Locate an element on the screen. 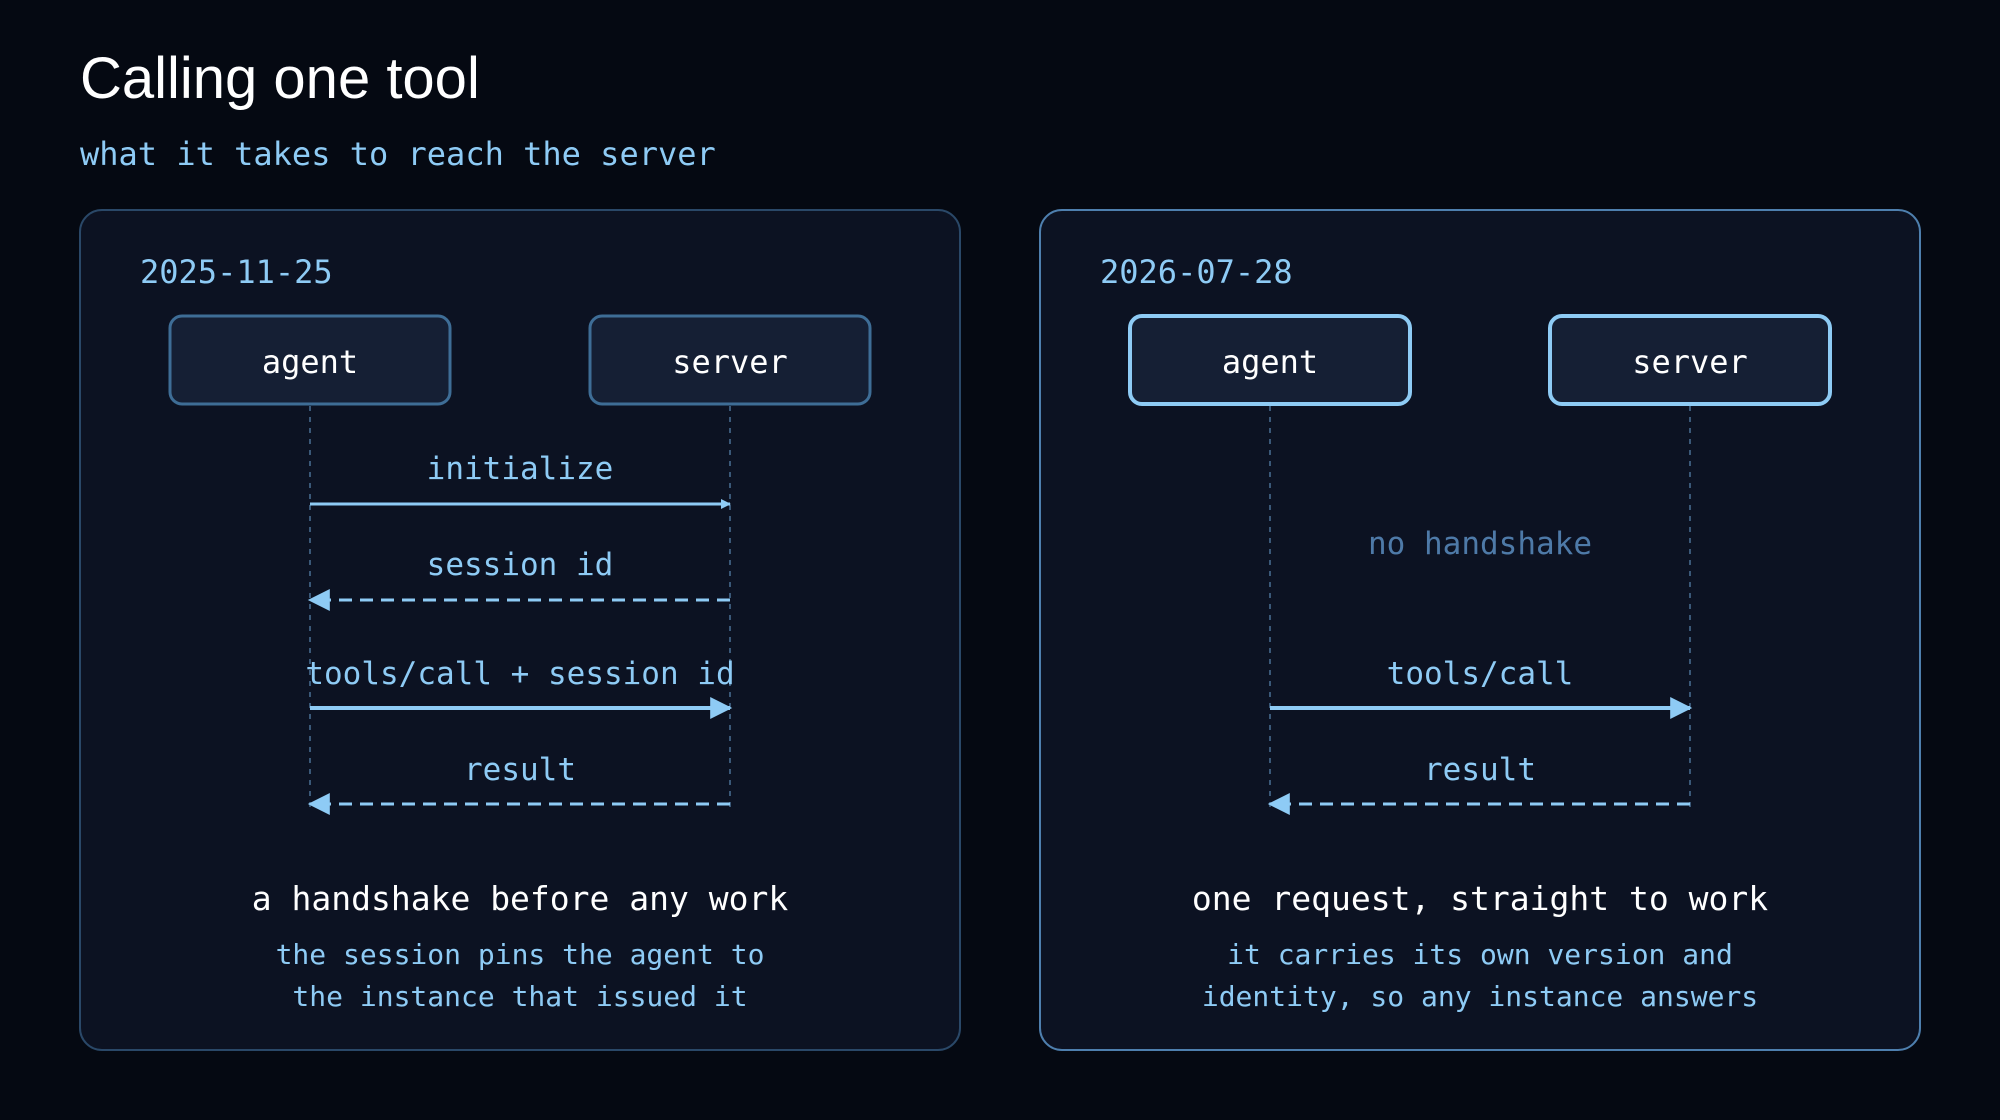 This screenshot has height=1120, width=2000. panel-old-date: 2025-11-25 is located at coordinates (236, 272).